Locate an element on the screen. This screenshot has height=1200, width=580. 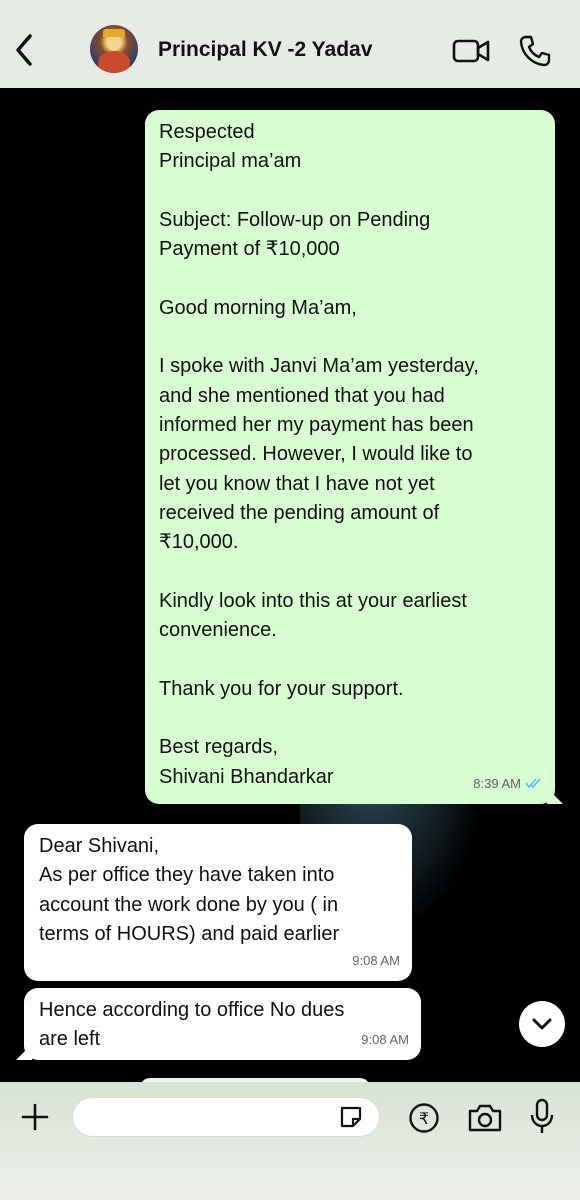
scroll-to-bottom-button is located at coordinates (542, 1024).